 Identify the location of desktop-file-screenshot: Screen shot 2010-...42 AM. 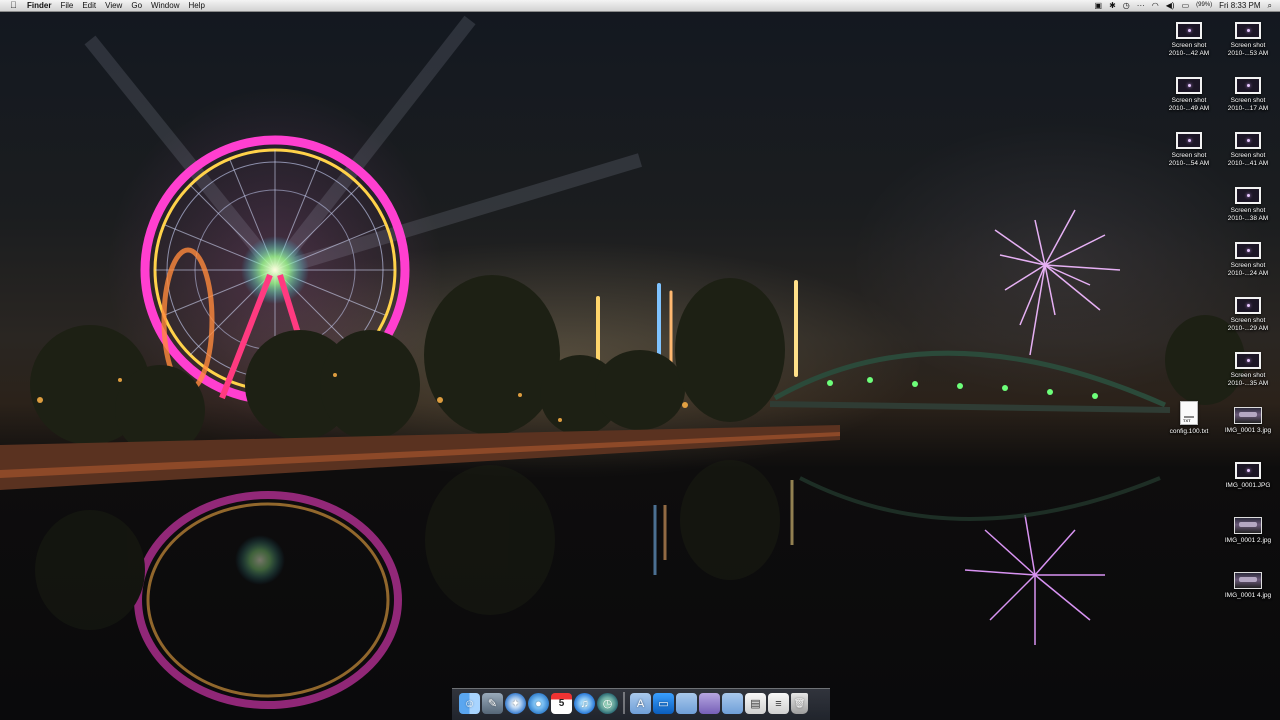
(1189, 39).